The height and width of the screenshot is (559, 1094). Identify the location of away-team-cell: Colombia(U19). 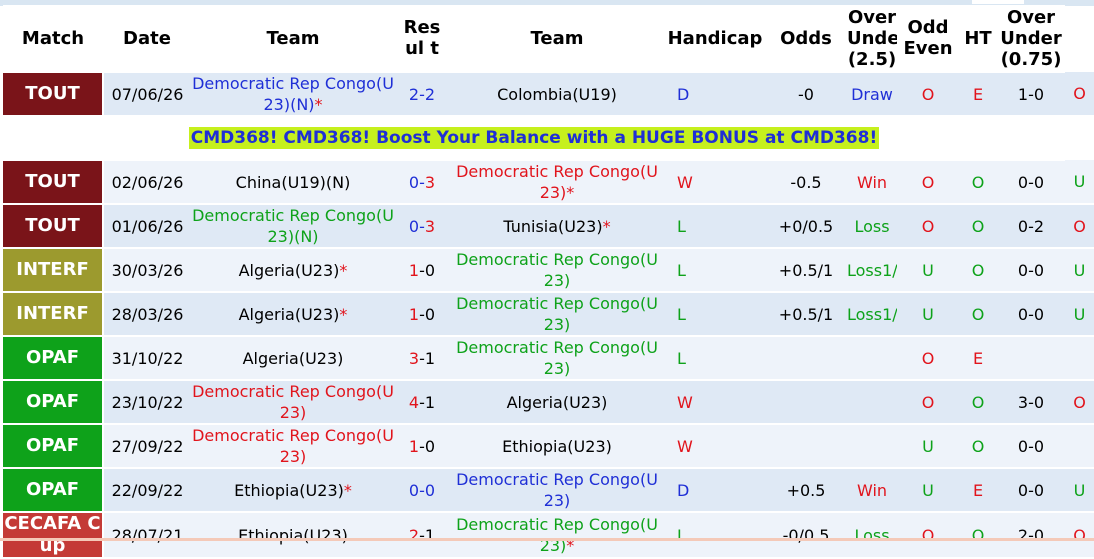
(557, 94).